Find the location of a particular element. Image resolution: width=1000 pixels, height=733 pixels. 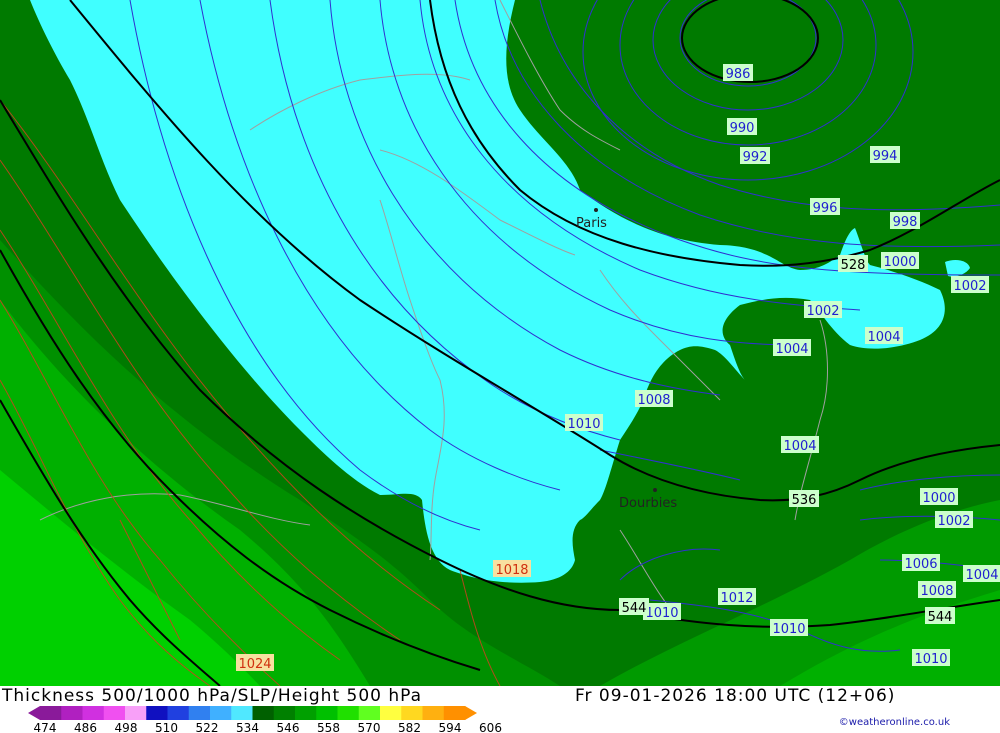

height-label: 536 is located at coordinates (804, 499).